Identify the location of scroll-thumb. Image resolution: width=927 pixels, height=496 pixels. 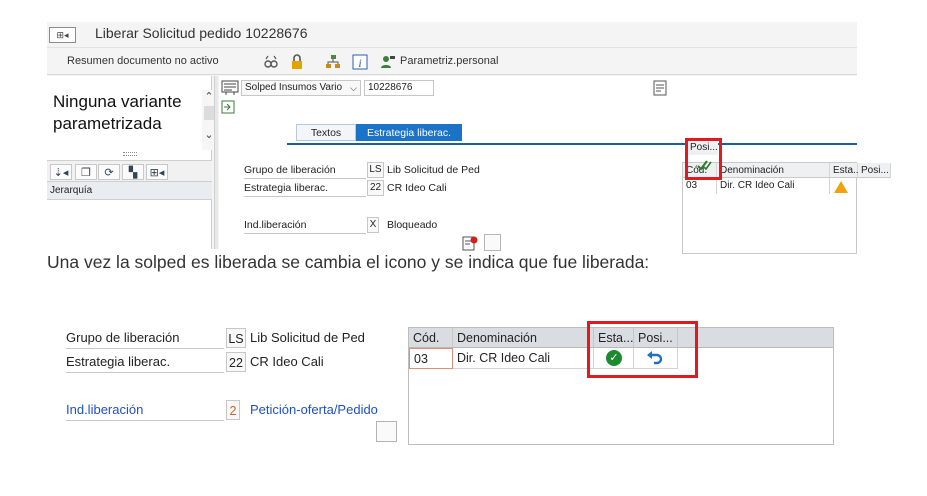
(209, 113).